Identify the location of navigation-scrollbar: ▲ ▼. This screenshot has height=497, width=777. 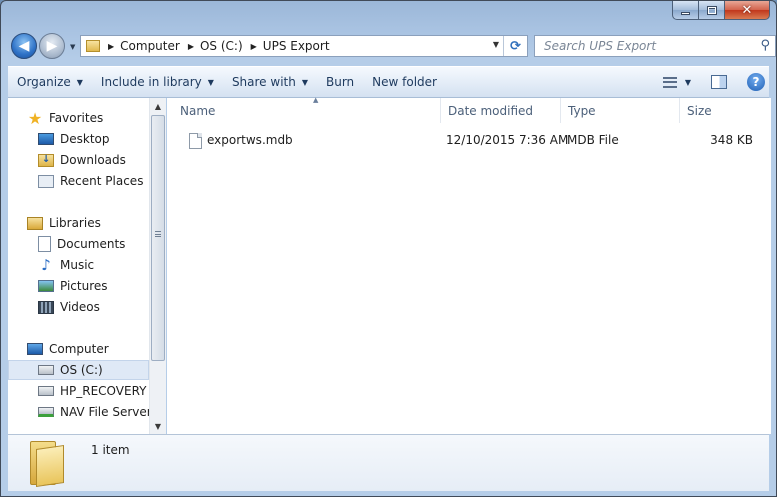
(157, 266).